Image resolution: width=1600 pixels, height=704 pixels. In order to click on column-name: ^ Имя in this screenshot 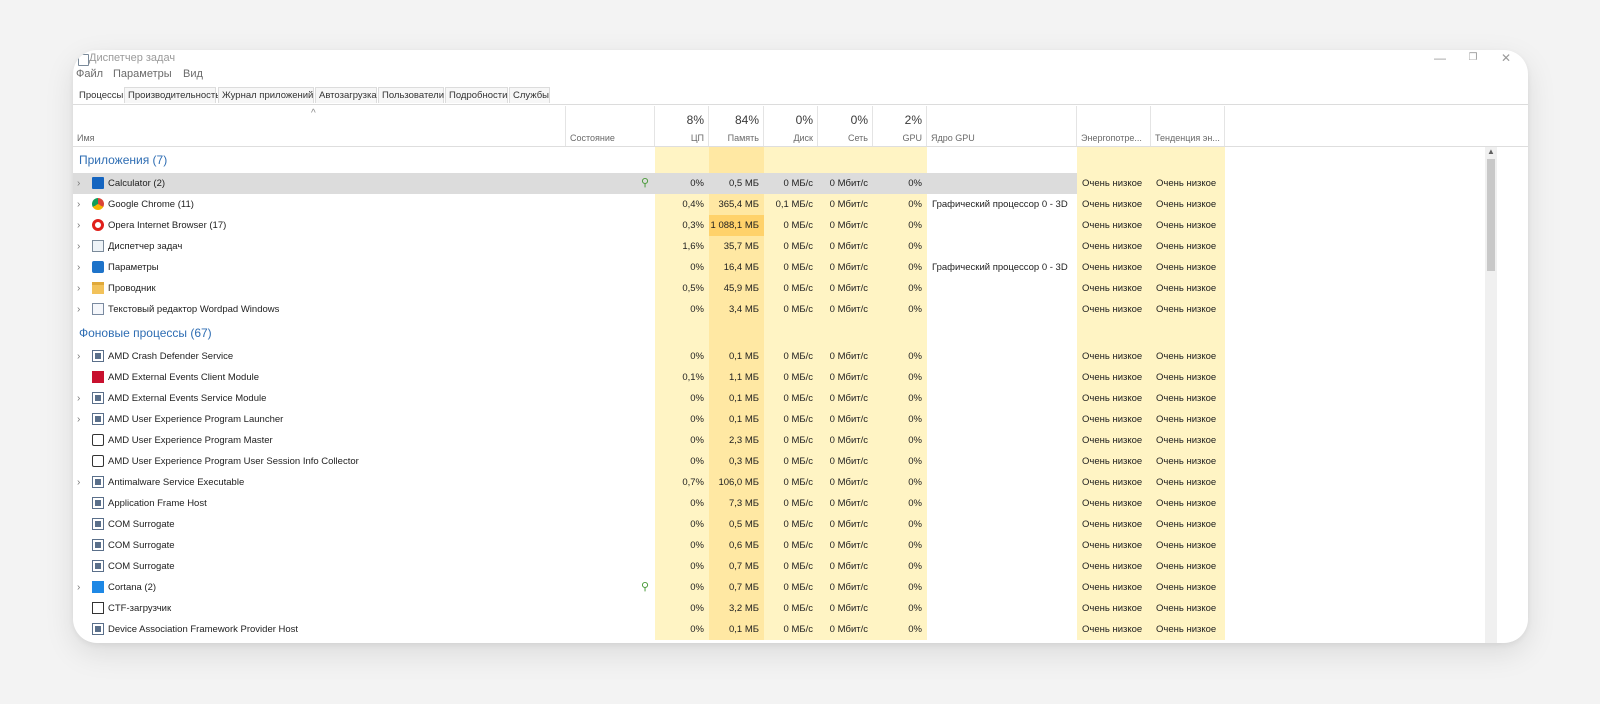, I will do `click(319, 126)`.